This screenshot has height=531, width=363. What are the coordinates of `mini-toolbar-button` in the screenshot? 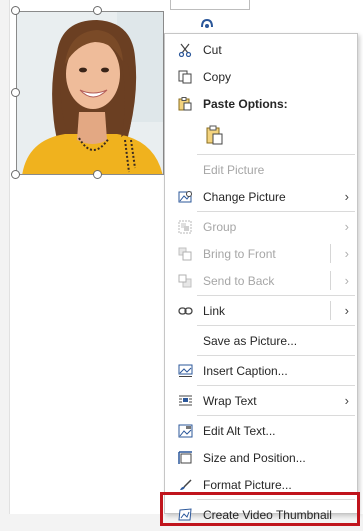 It's located at (207, 24).